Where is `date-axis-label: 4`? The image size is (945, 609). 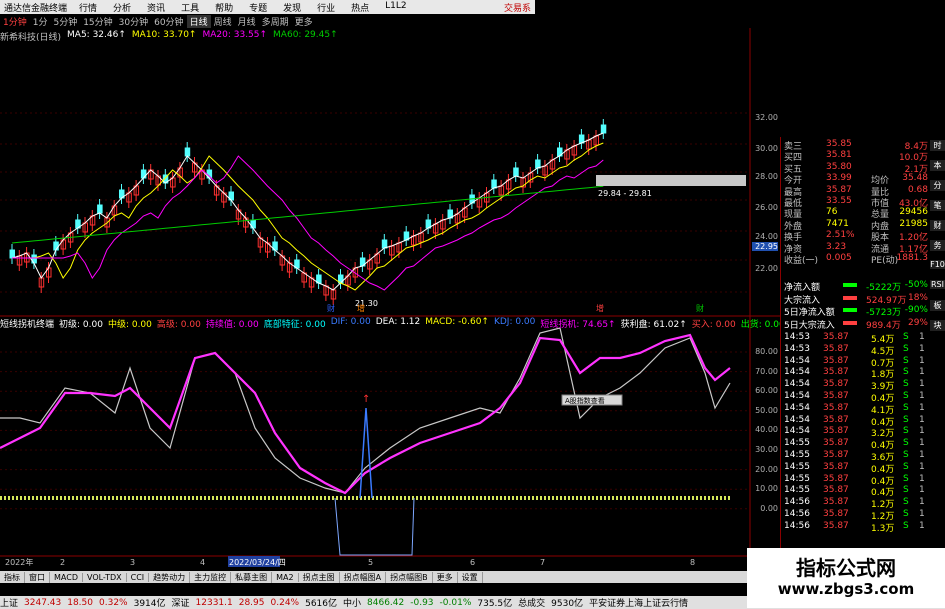 date-axis-label: 4 is located at coordinates (202, 562).